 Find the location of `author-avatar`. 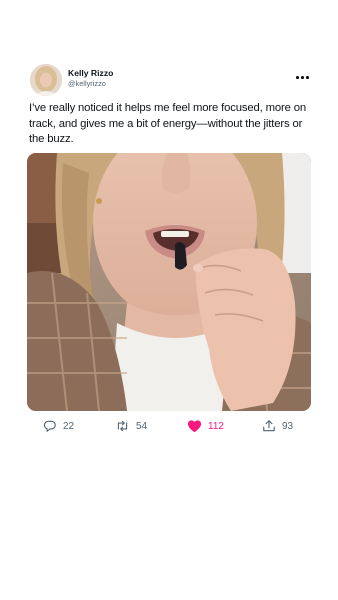

author-avatar is located at coordinates (46, 80).